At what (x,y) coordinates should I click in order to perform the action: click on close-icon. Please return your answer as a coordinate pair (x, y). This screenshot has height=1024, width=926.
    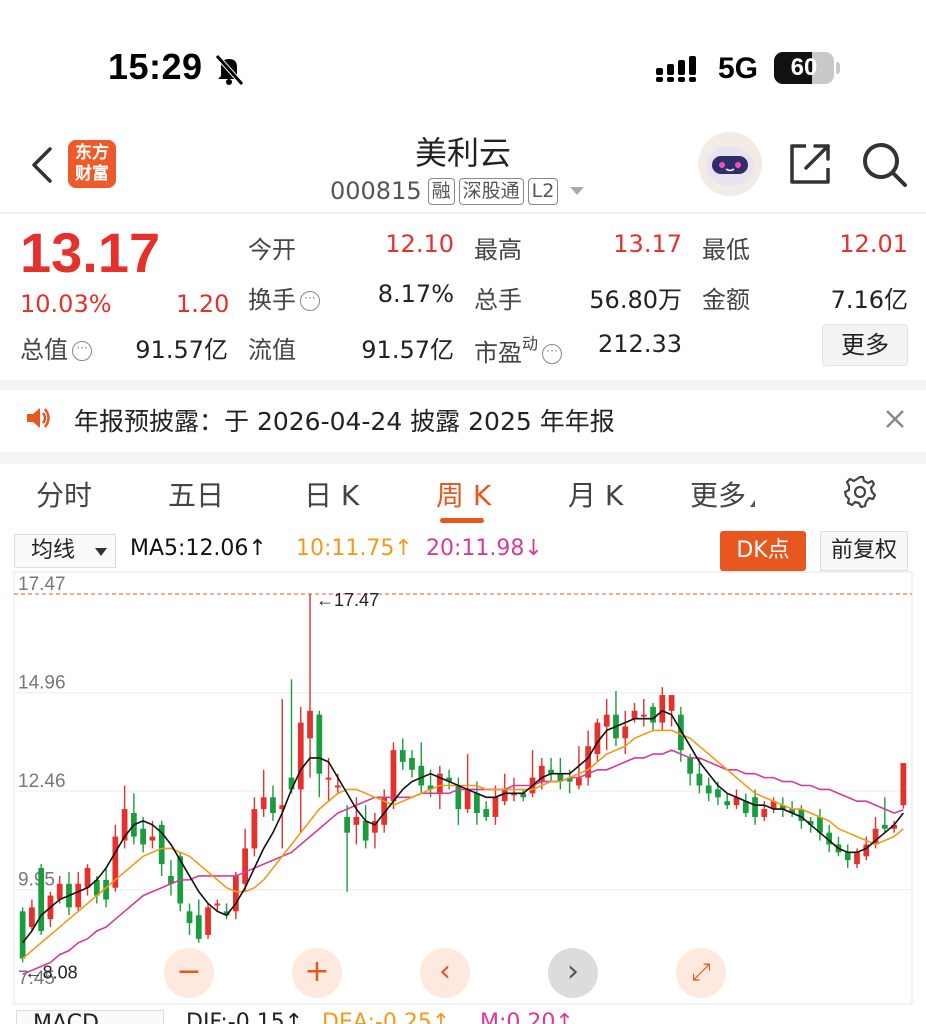
    Looking at the image, I should click on (895, 419).